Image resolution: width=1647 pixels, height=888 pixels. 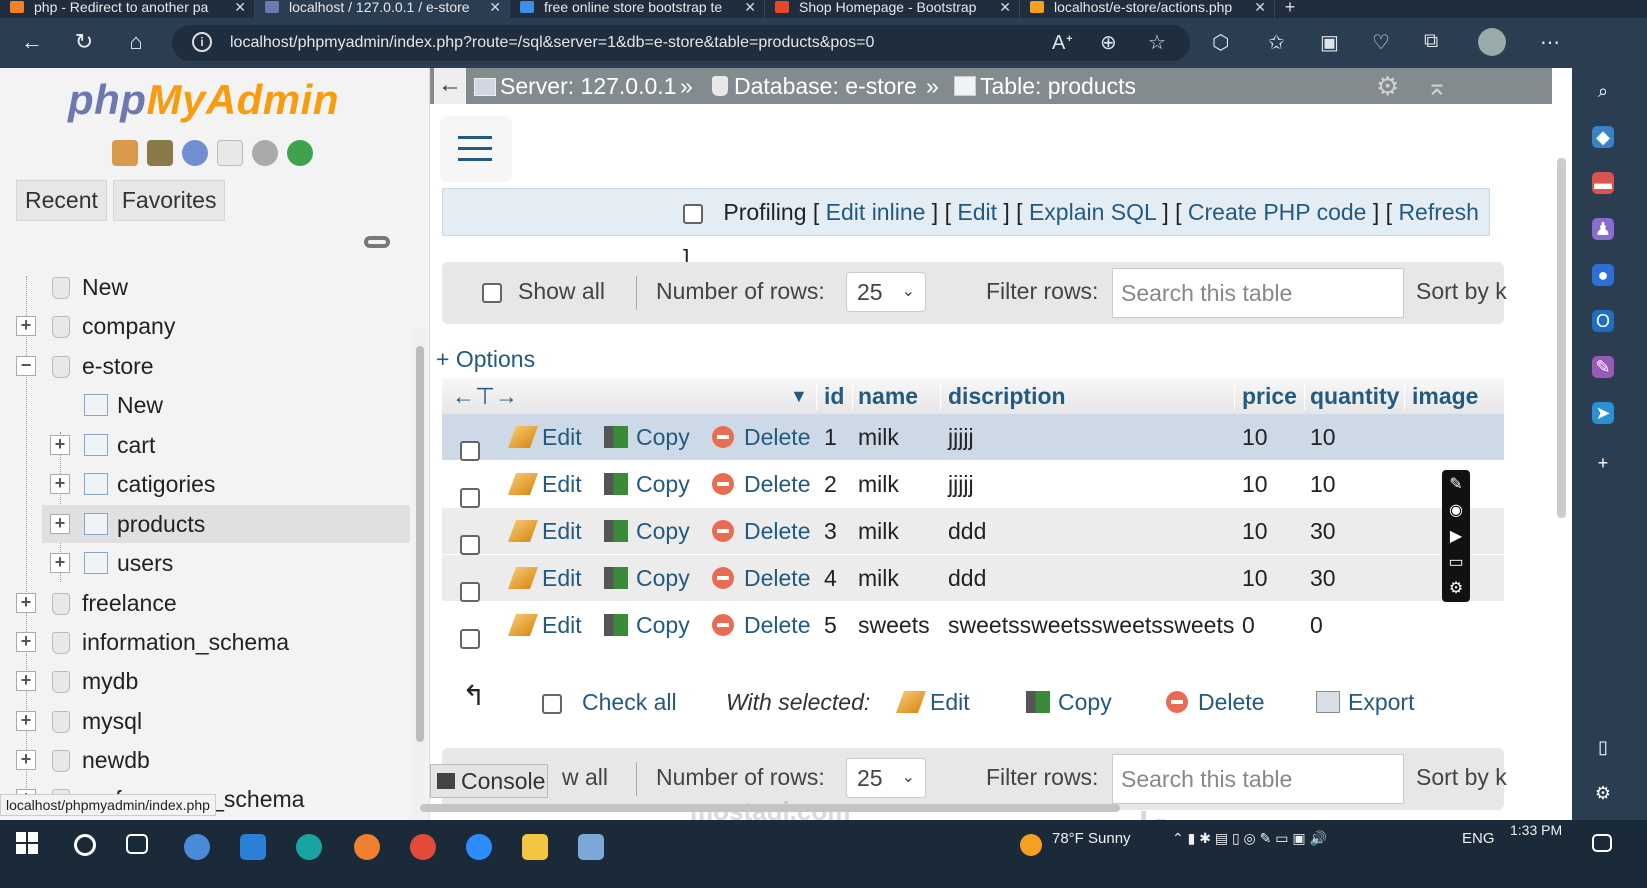 I want to click on clock: 1:33 PM, so click(x=1536, y=830).